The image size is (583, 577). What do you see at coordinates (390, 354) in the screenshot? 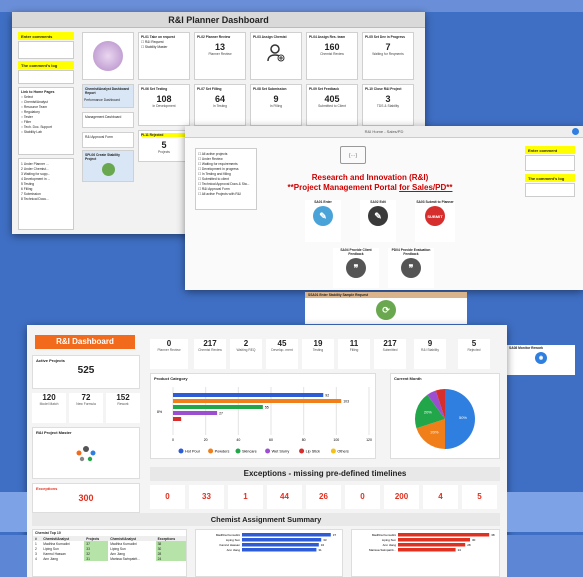
I see `stage-stat: 217 Submitted` at bounding box center [390, 354].